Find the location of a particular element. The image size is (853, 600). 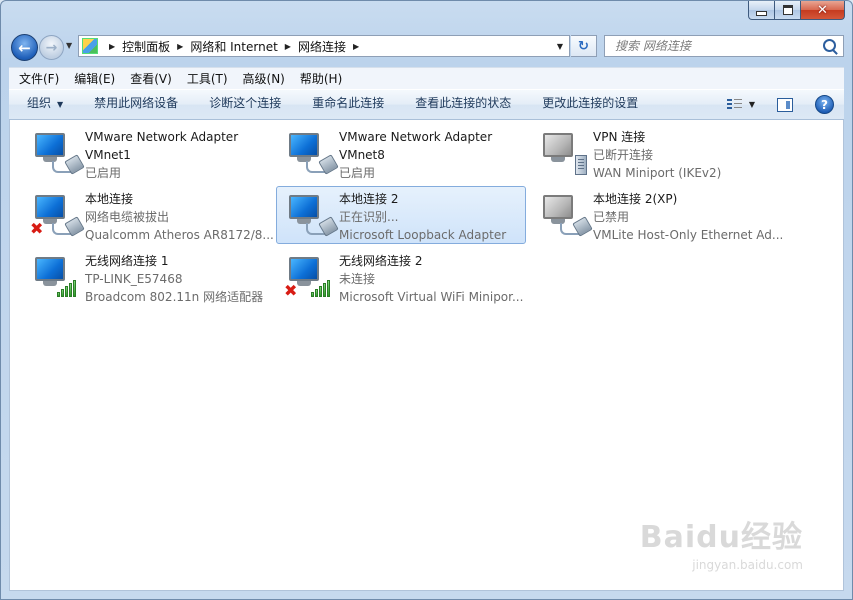

network-adapter-disconnected-icon: ✖ is located at coordinates (57, 215).